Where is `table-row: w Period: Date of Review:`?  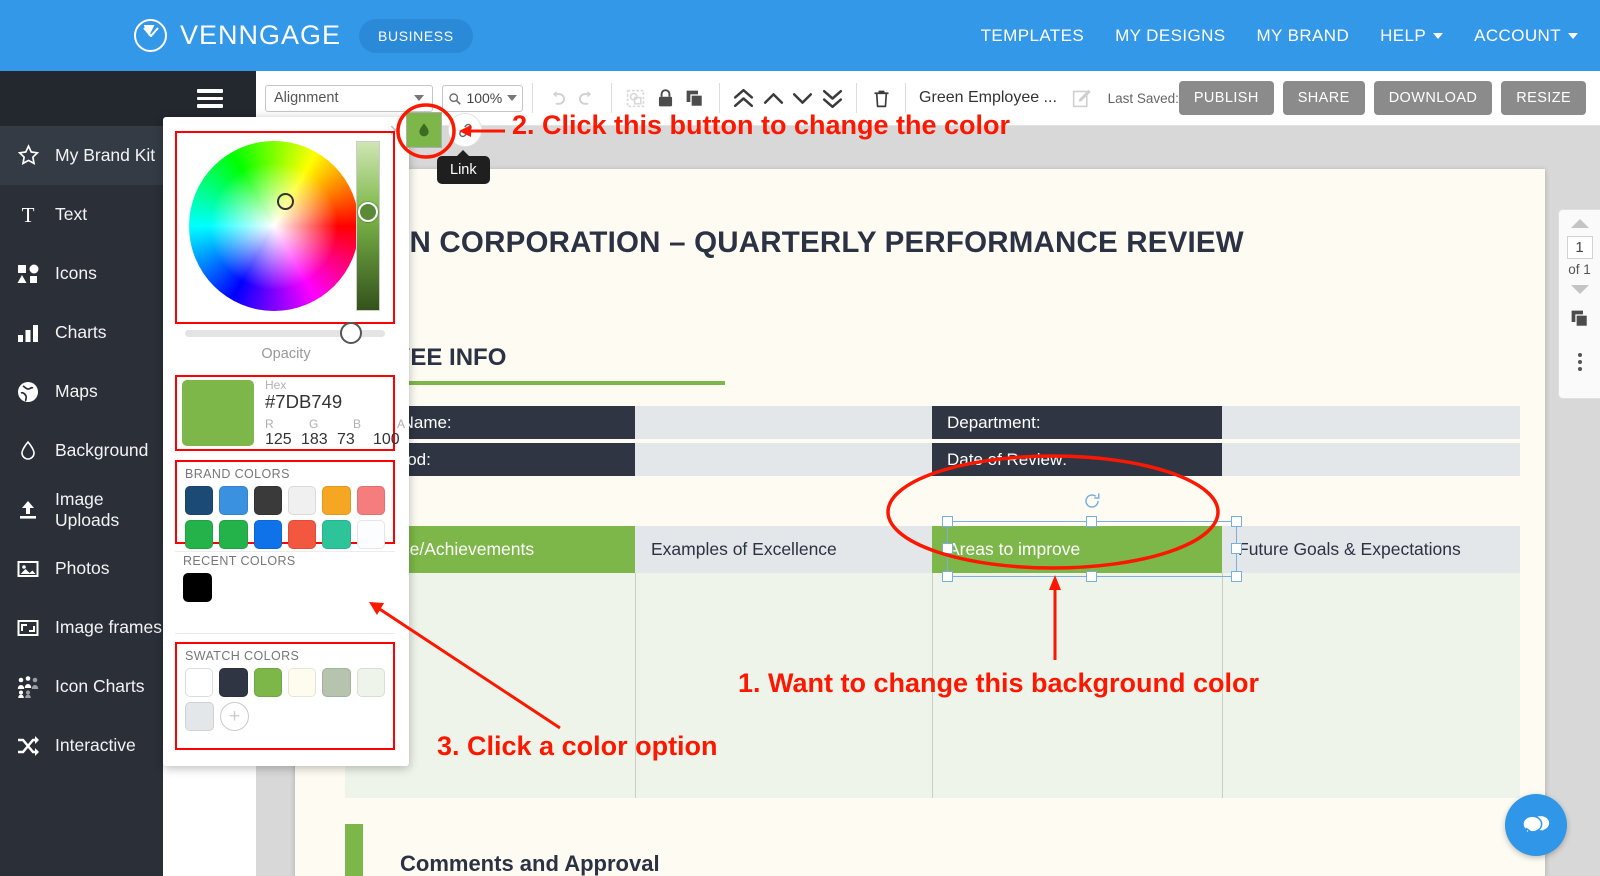
table-row: w Period: Date of Review: is located at coordinates (932, 459).